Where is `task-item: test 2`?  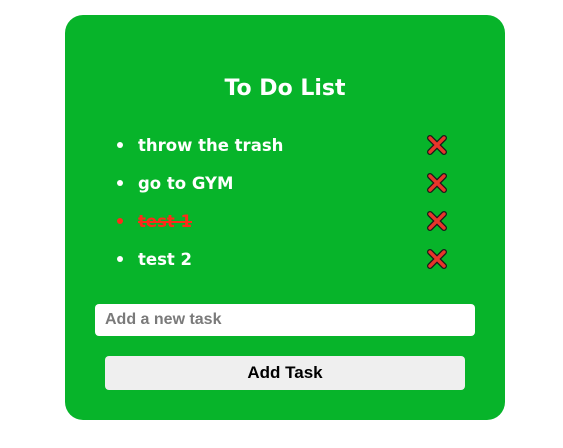 task-item: test 2 is located at coordinates (289, 259).